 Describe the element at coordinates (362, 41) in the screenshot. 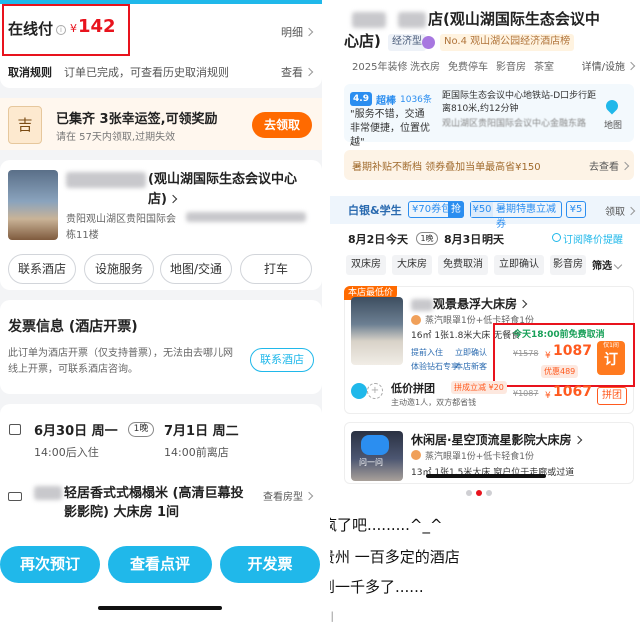

I see `hotel-title-line2: 心店)` at that location.